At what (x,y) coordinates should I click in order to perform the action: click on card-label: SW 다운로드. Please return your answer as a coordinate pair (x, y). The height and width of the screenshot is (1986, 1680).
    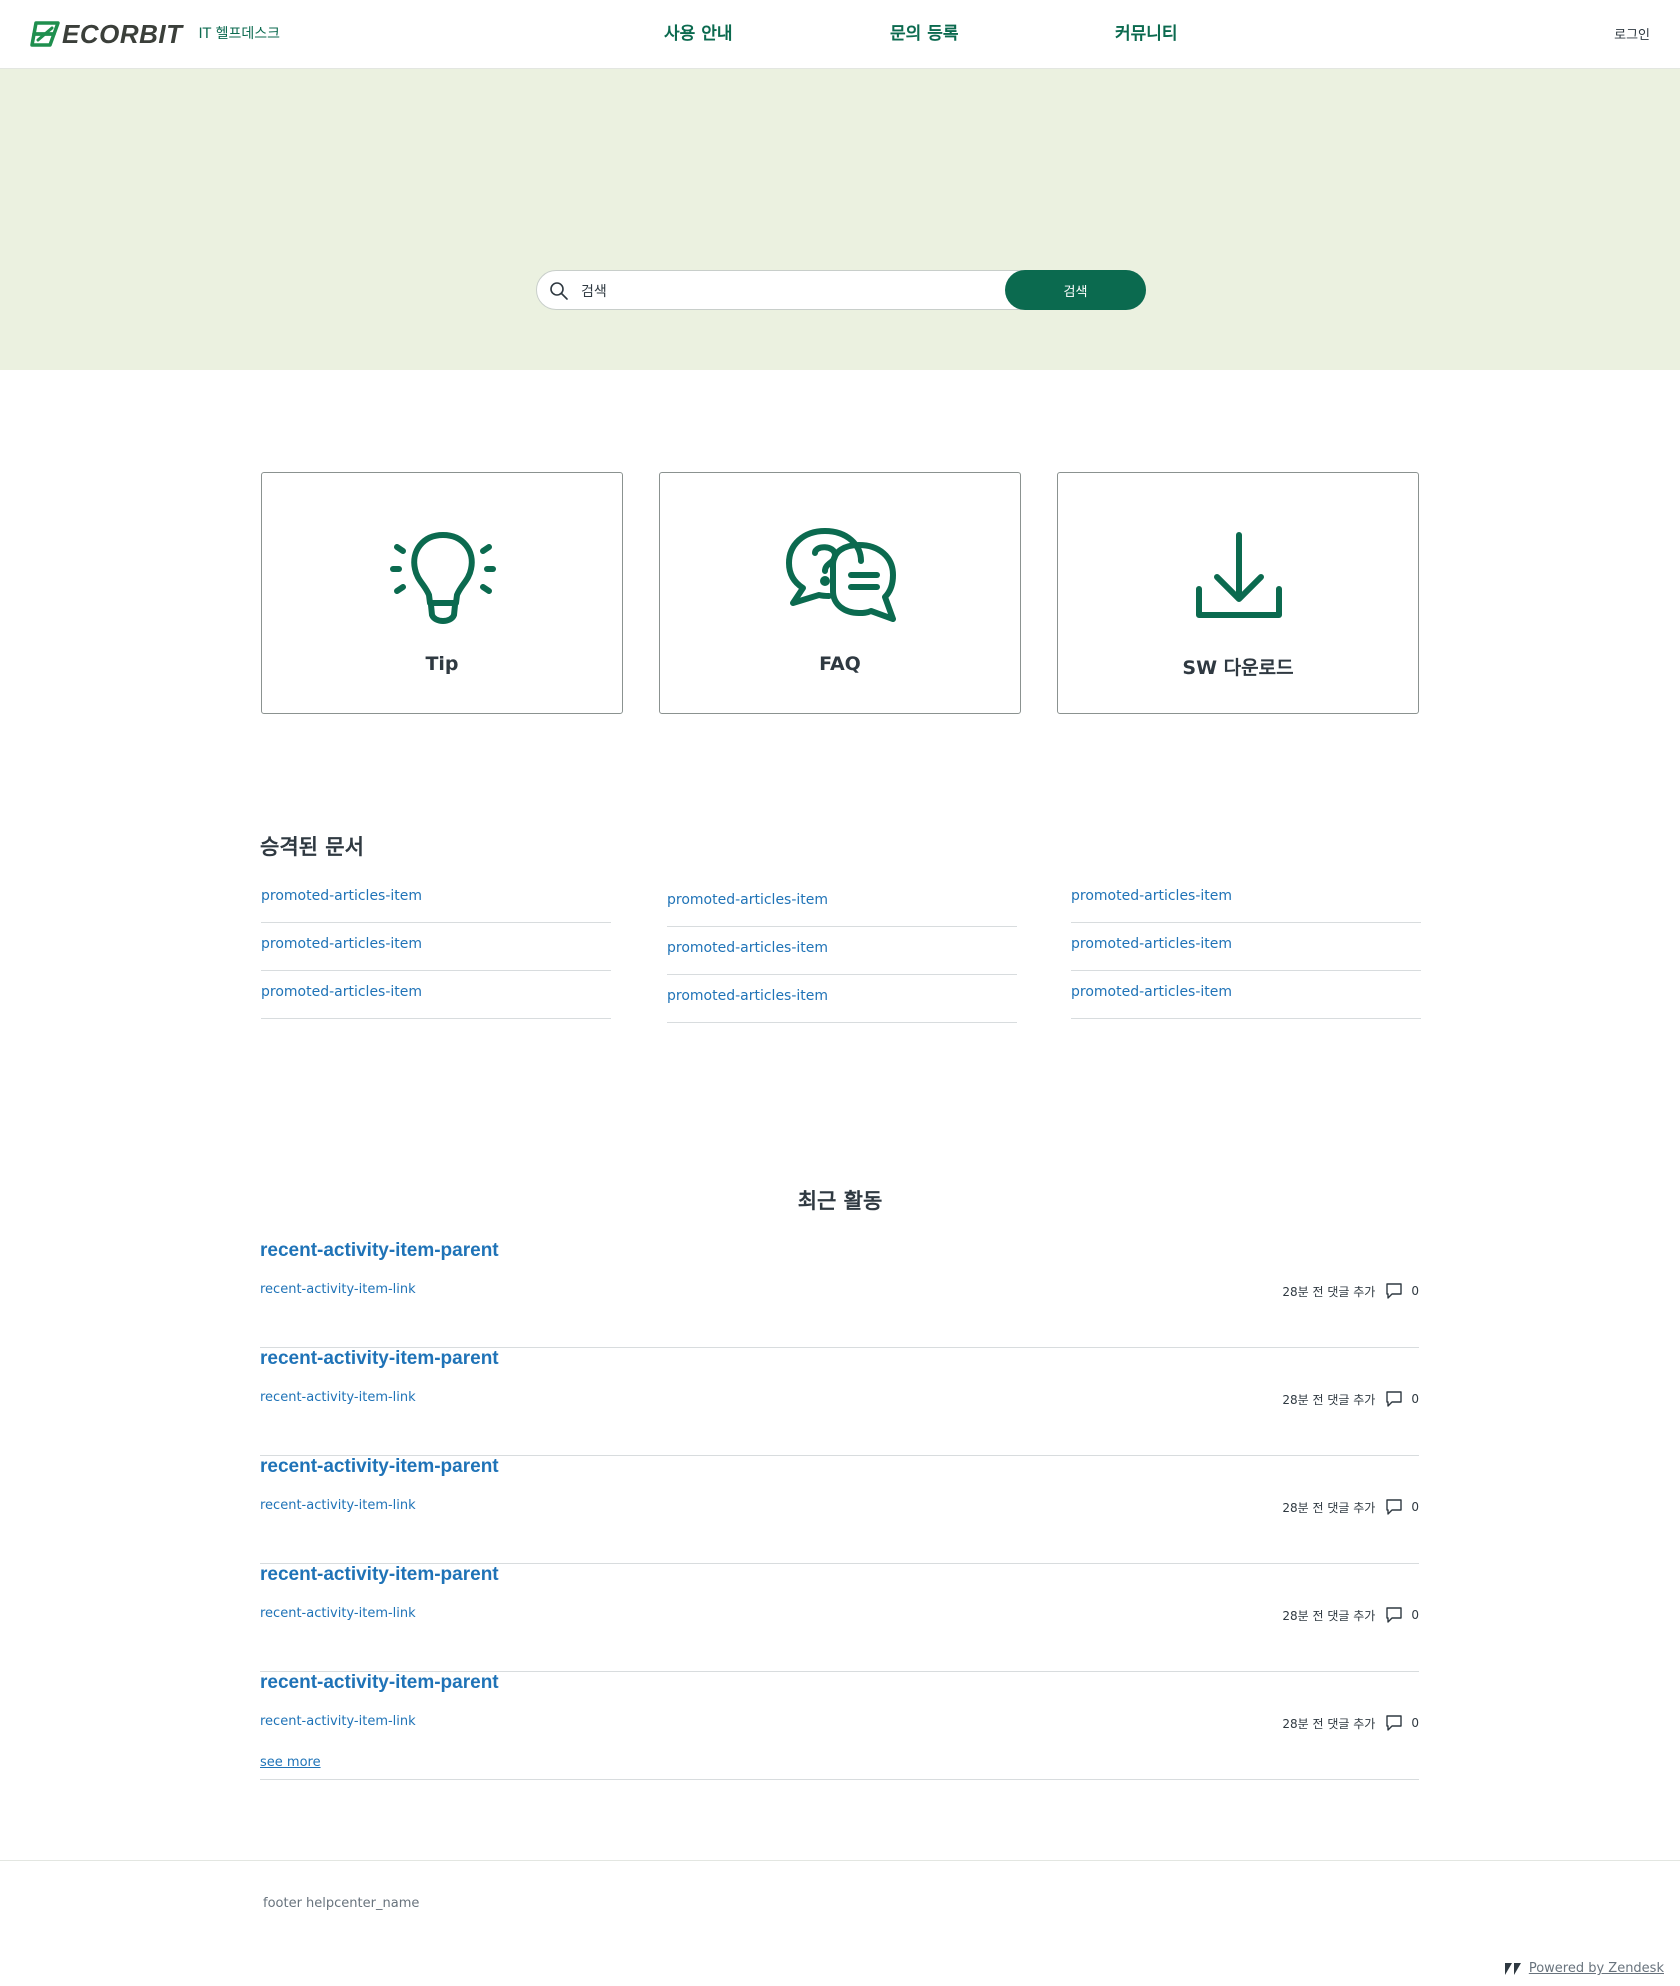
    Looking at the image, I should click on (1238, 668).